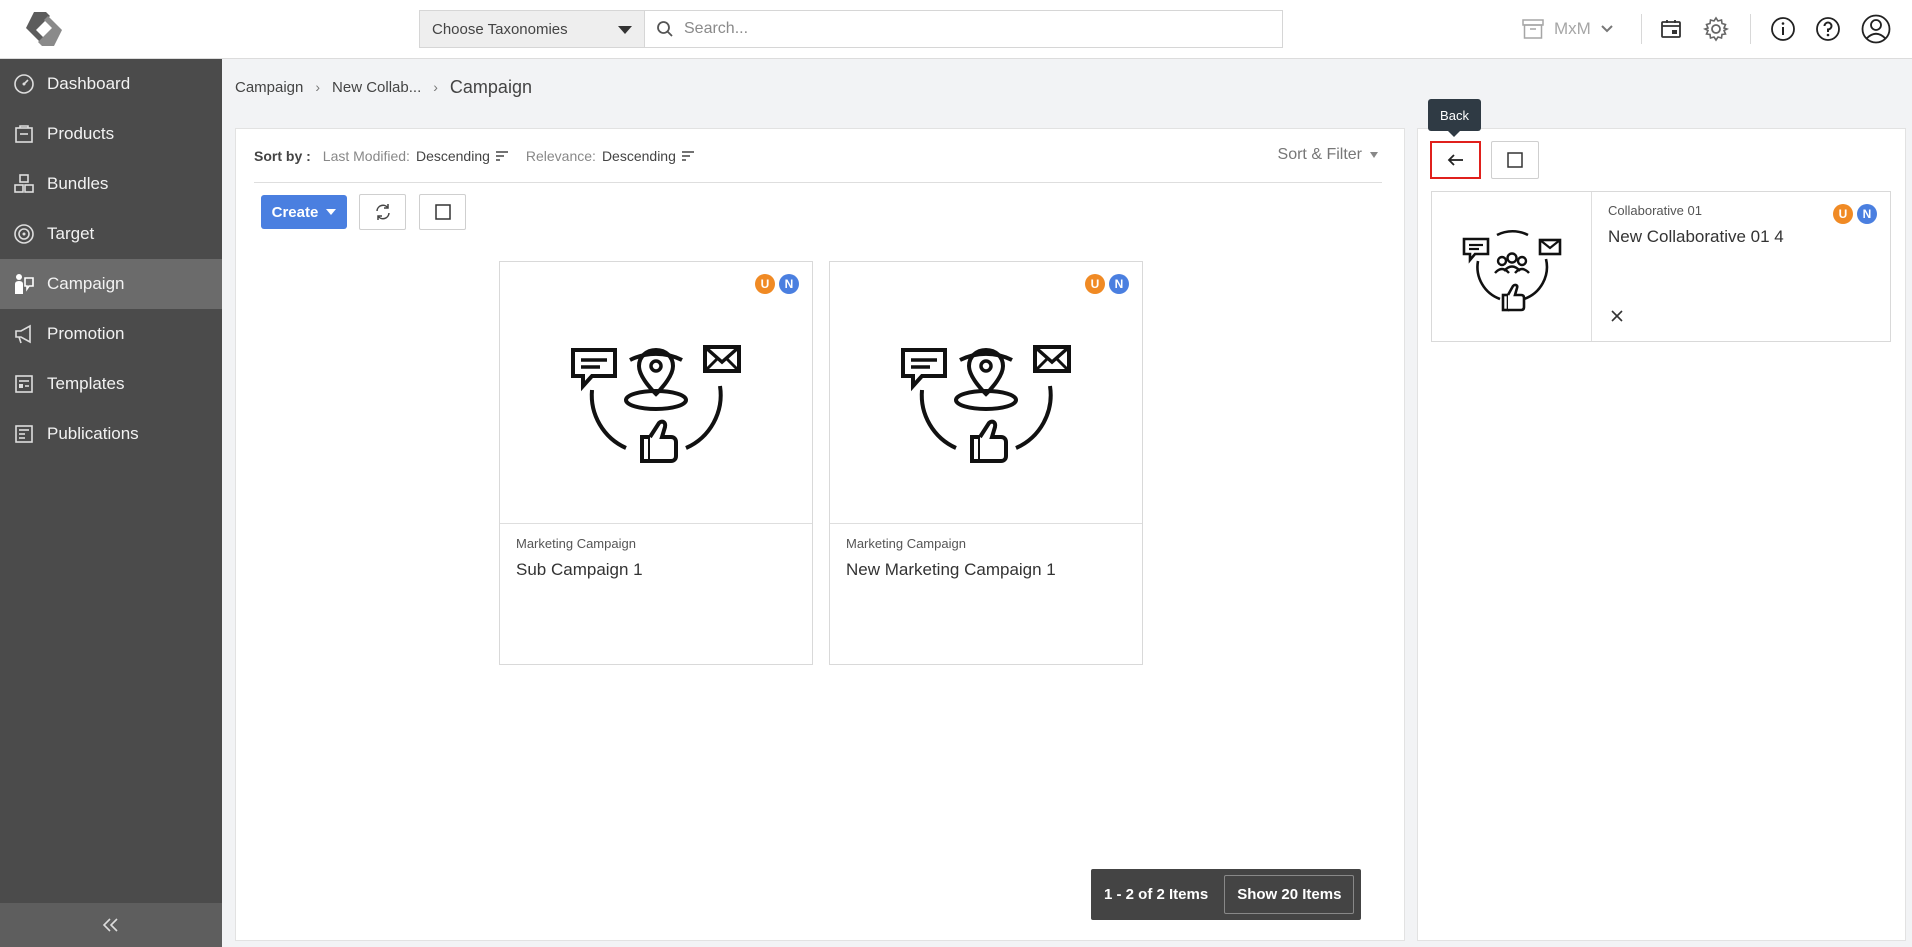 The height and width of the screenshot is (947, 1912). What do you see at coordinates (1289, 894) in the screenshot?
I see `page-size-button: Show 20 Items` at bounding box center [1289, 894].